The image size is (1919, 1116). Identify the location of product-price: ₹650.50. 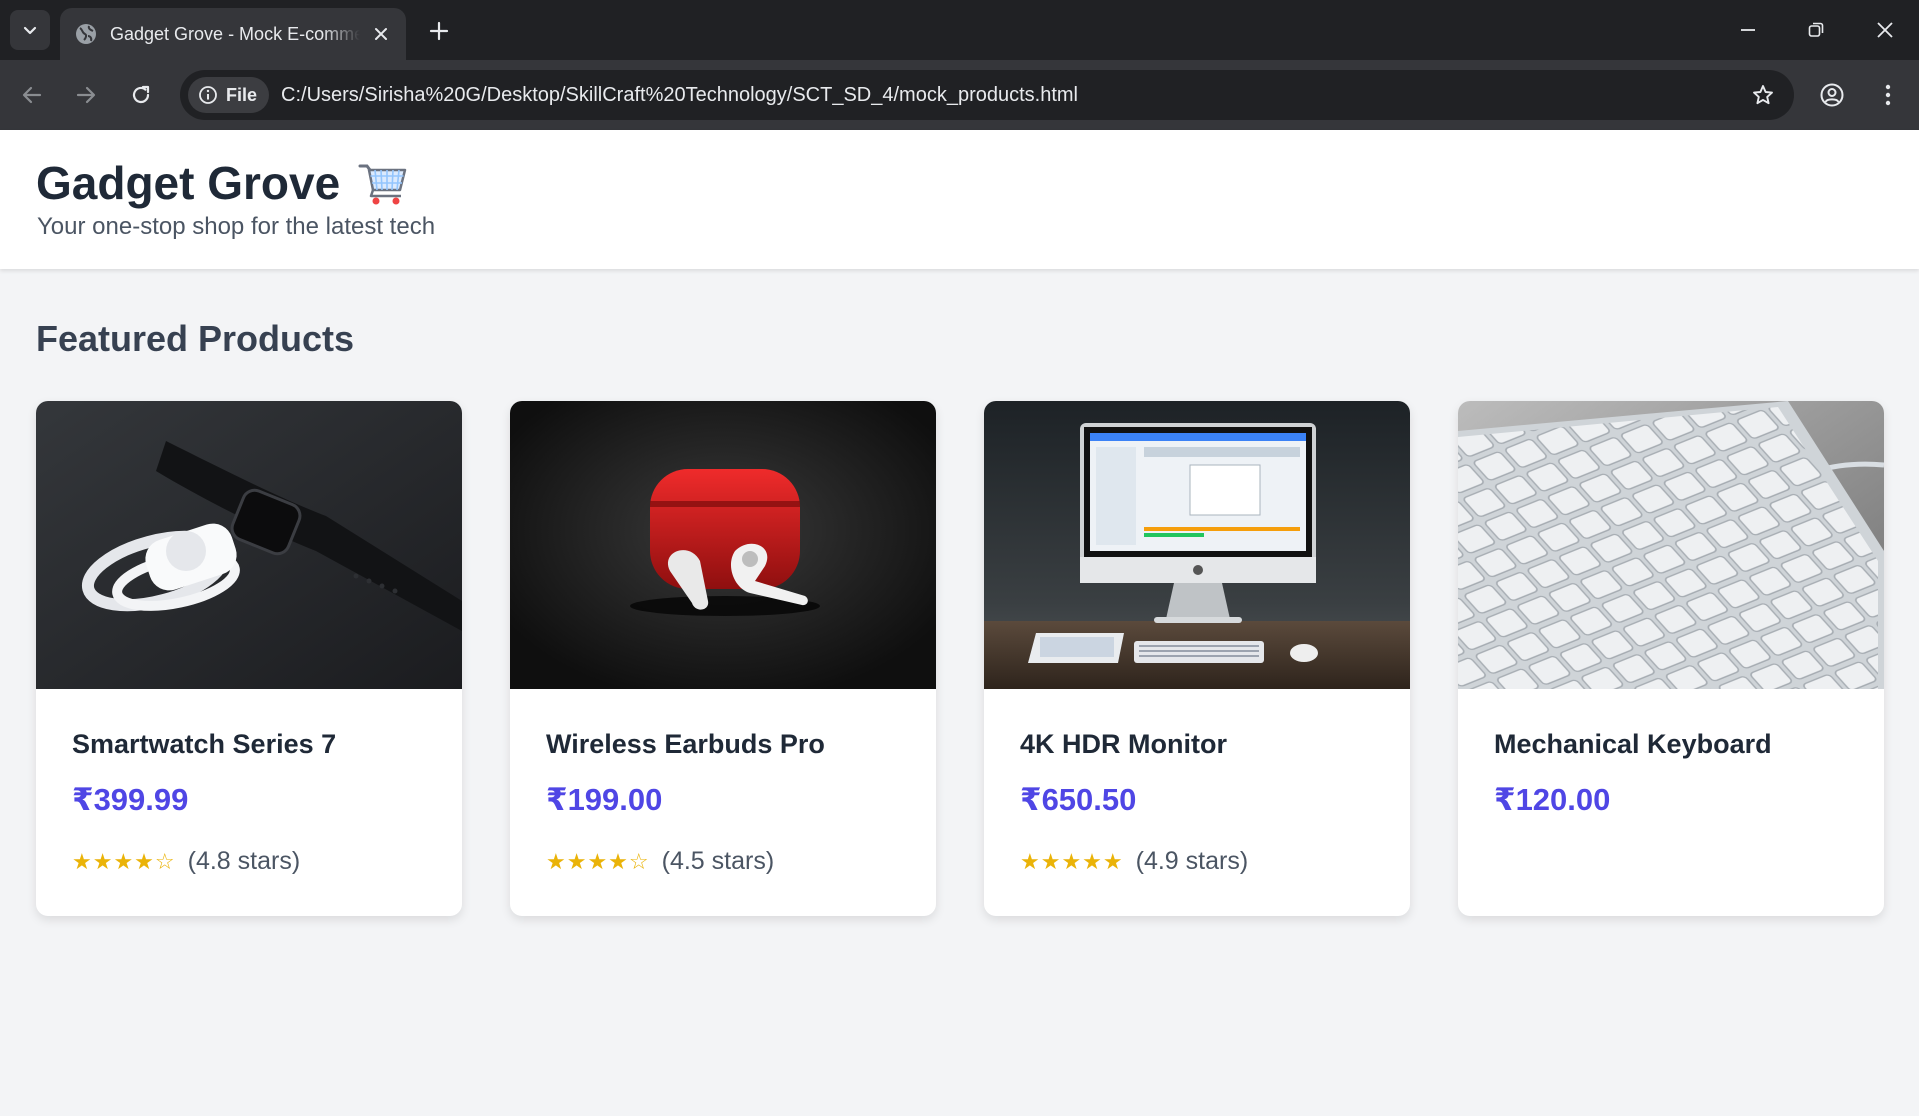
(1078, 799).